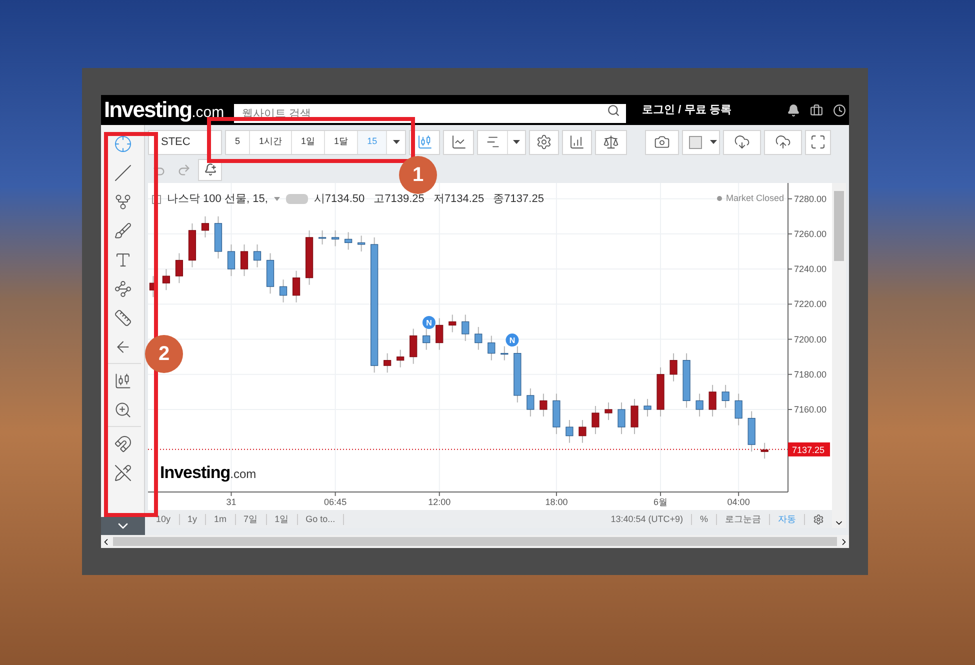 The height and width of the screenshot is (665, 975). Describe the element at coordinates (810, 199) in the screenshot. I see `y-tick-label: 7280.00` at that location.